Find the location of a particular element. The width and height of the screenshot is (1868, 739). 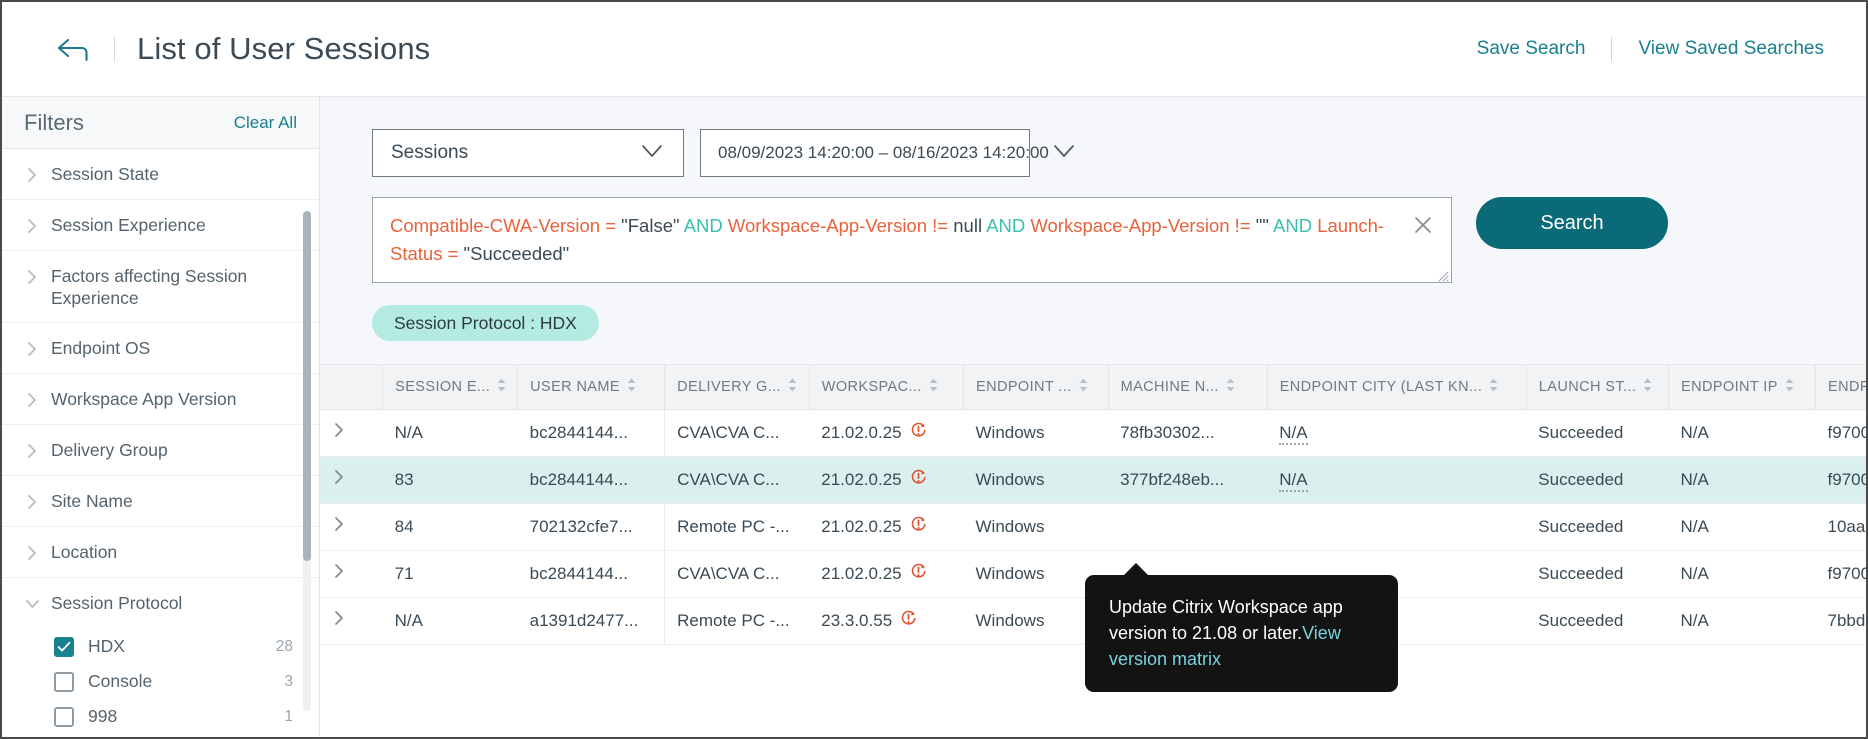

view-saved-searches-link: View Saved Searches is located at coordinates (1731, 49).